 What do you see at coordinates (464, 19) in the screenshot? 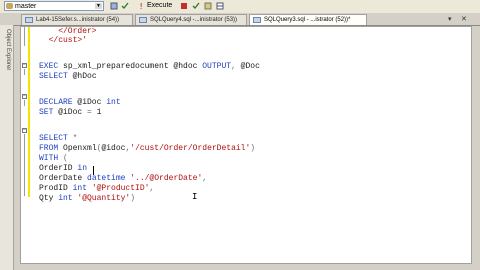
I see `close-icon: ✕` at bounding box center [464, 19].